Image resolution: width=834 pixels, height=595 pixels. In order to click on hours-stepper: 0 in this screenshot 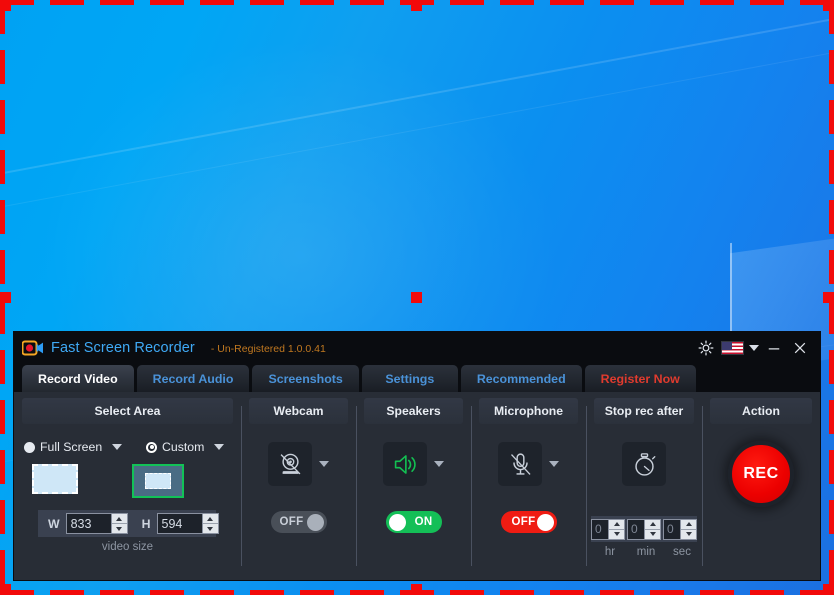, I will do `click(608, 529)`.